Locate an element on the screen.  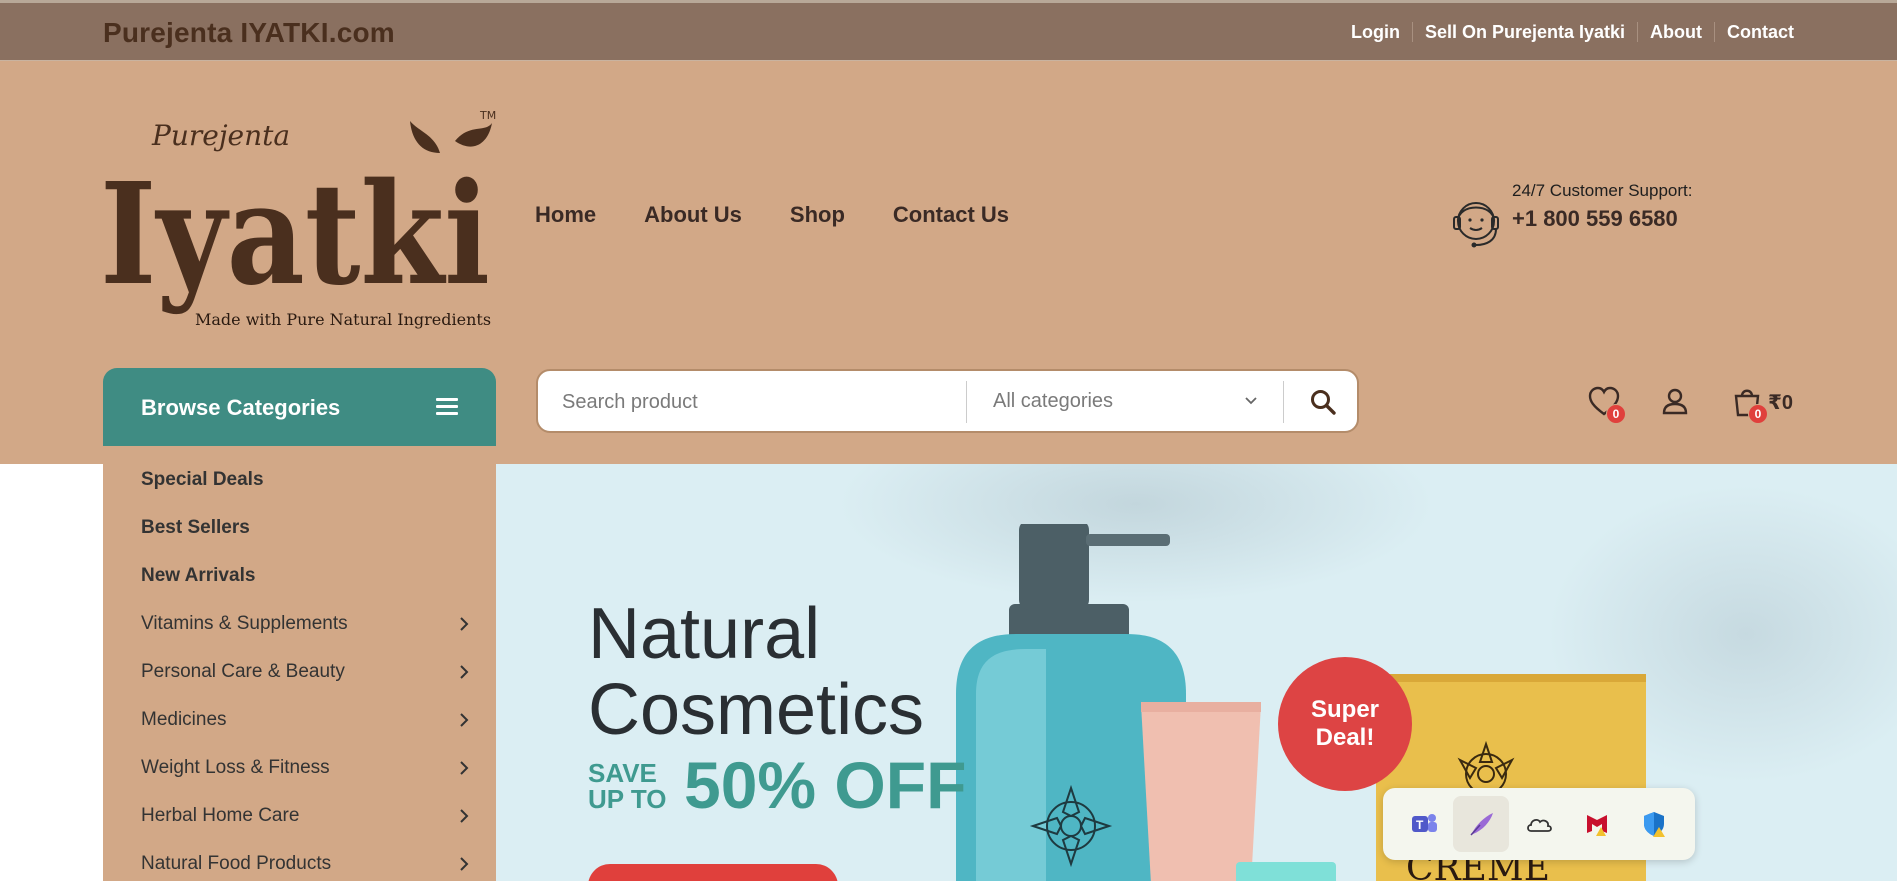
support-phone: +1 800 559 6580 is located at coordinates (1595, 219).